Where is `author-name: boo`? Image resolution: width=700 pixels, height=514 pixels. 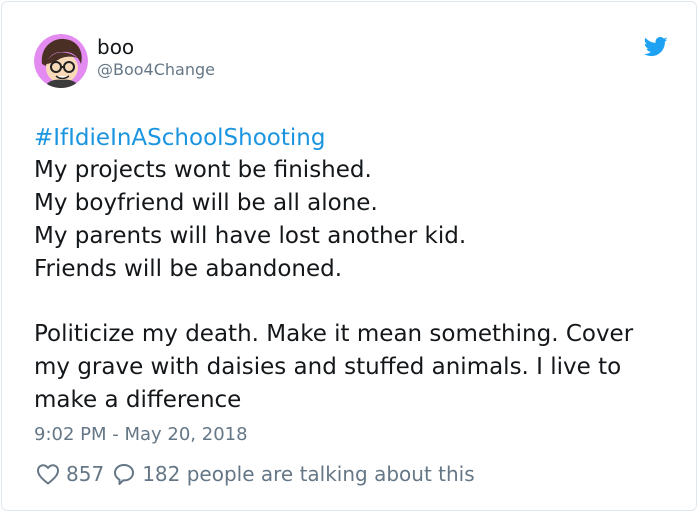 author-name: boo is located at coordinates (115, 47).